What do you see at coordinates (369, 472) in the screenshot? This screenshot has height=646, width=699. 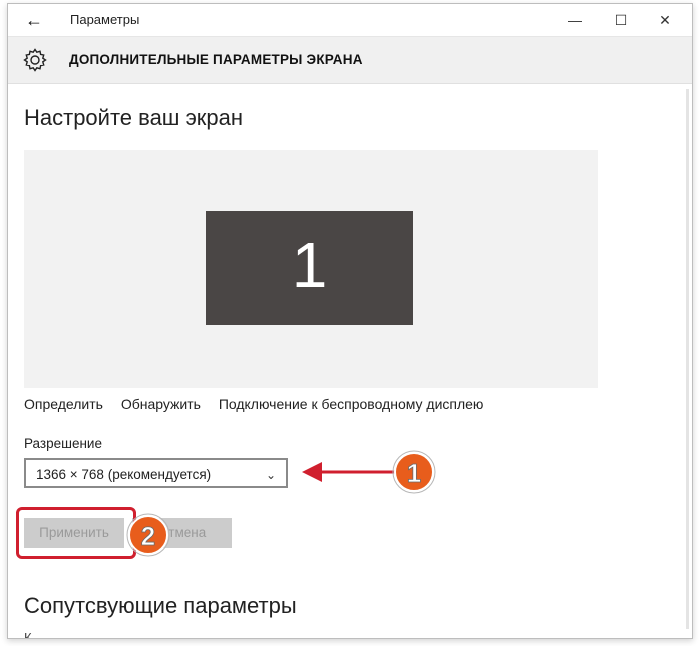 I see `annotation-arrow-1: 1` at bounding box center [369, 472].